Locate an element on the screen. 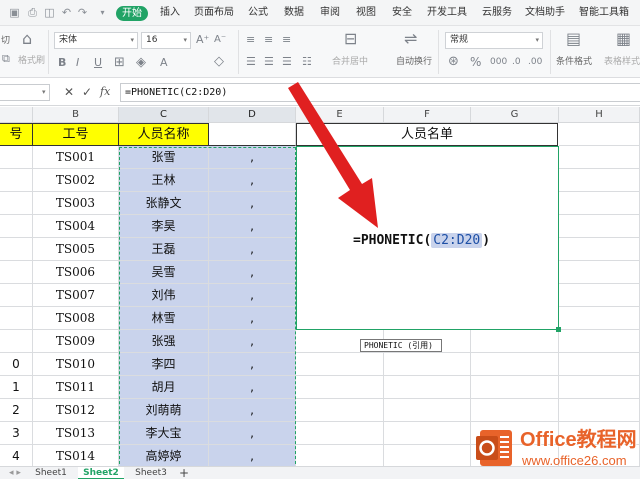 This screenshot has height=479, width=640. employee-id-cell: TS003 is located at coordinates (76, 203).